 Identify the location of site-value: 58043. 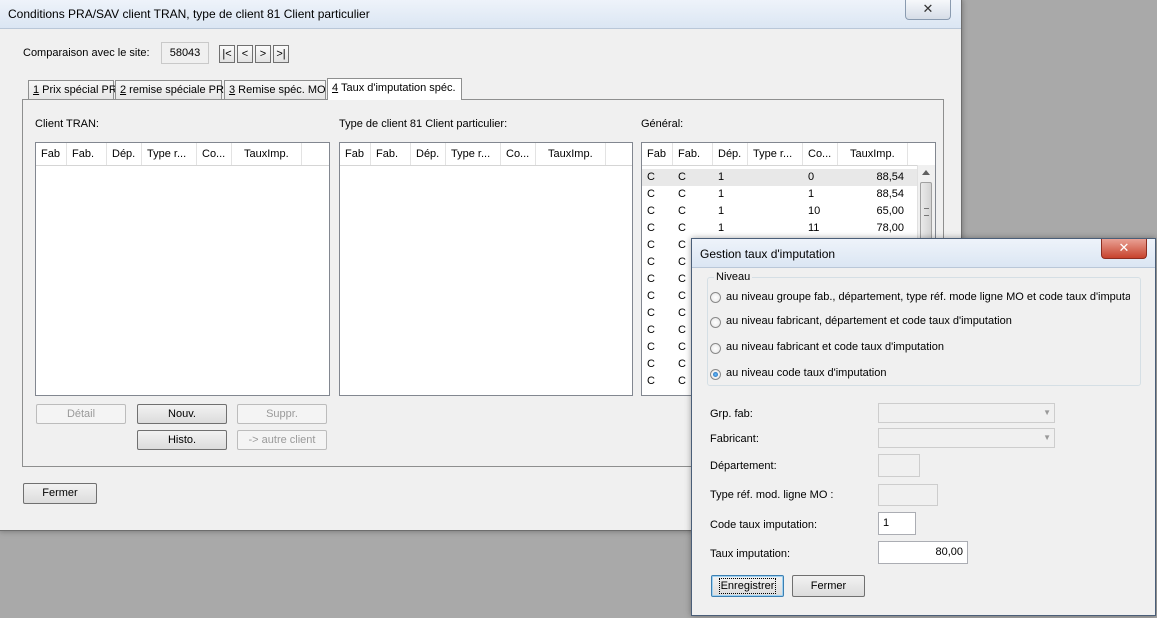
(185, 53).